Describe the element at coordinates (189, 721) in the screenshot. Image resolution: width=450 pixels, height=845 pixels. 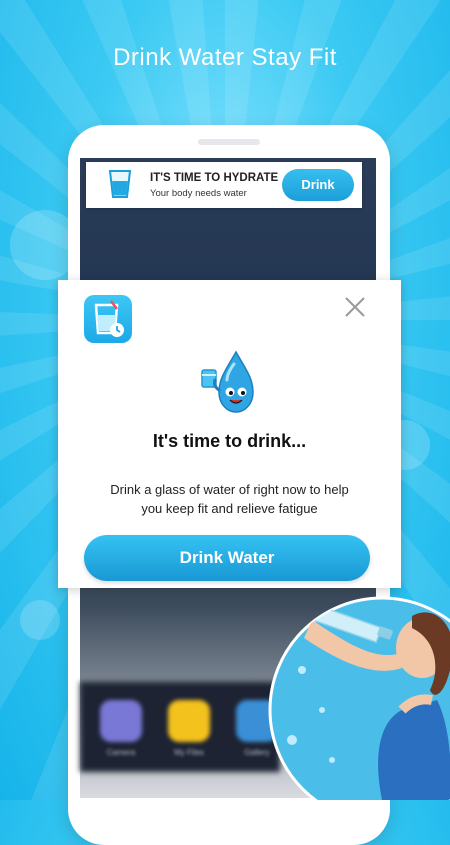
I see `files-app-icon` at that location.